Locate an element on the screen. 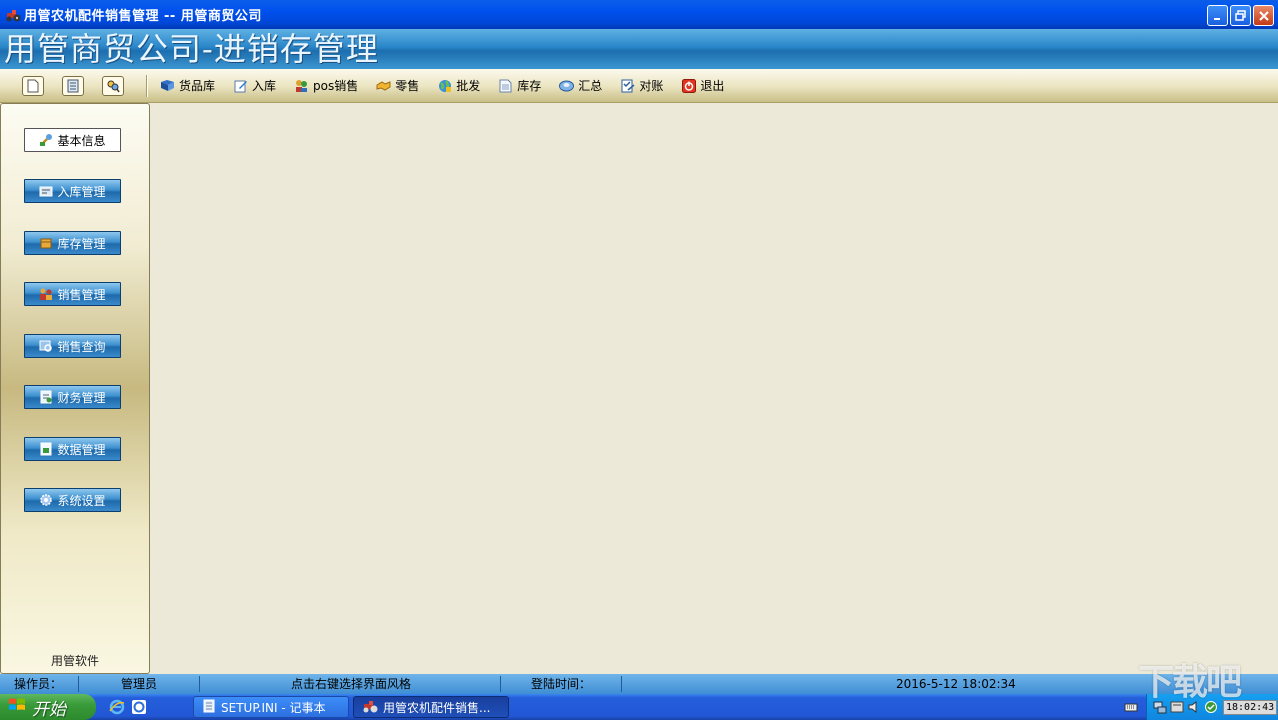 This screenshot has height=720, width=1278. network-icon is located at coordinates (1160, 707).